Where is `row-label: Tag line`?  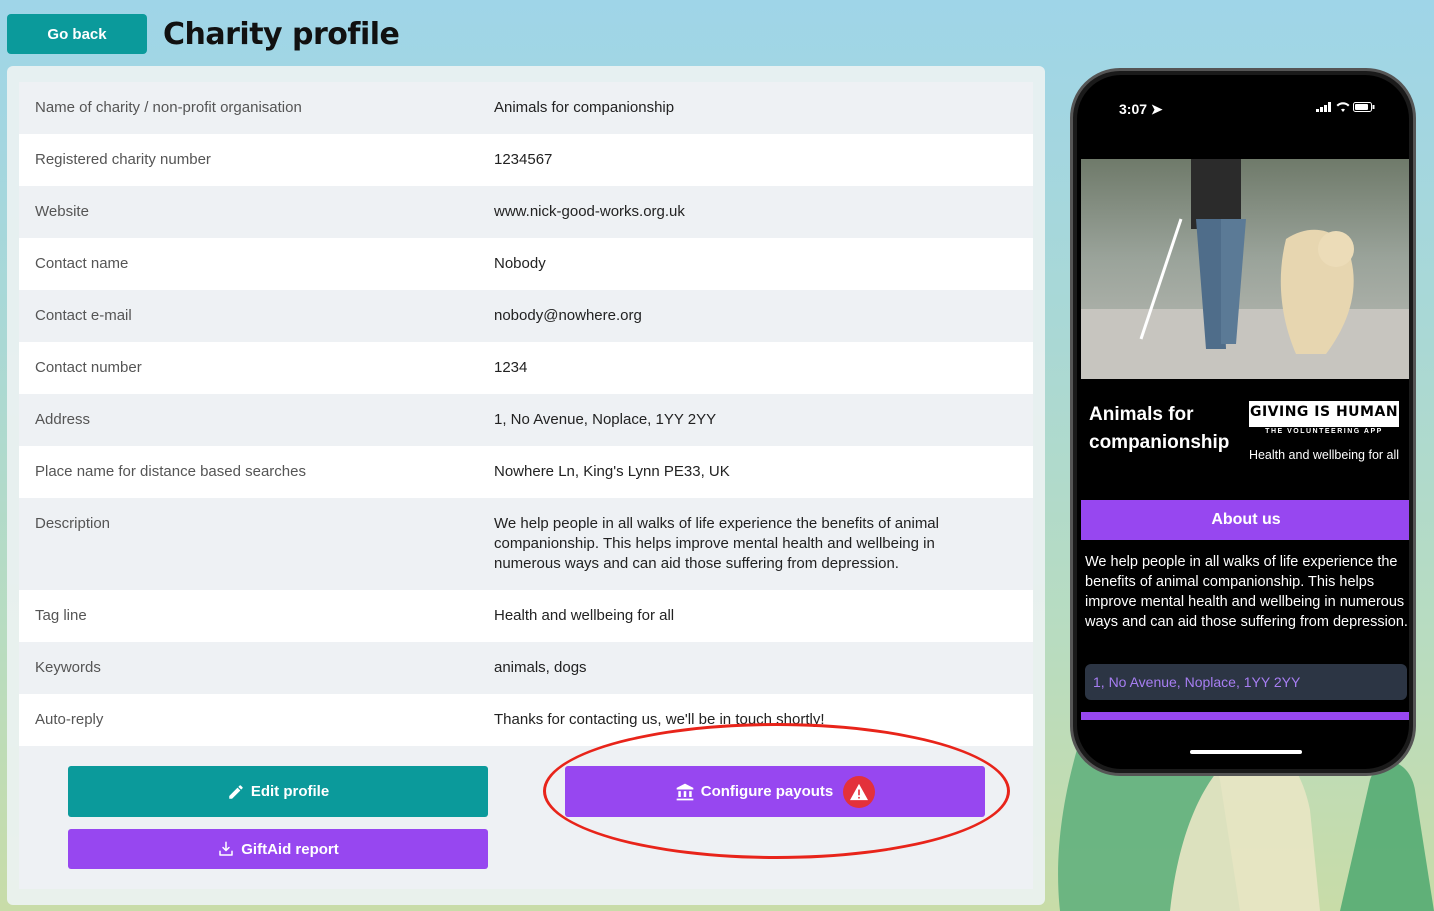 row-label: Tag line is located at coordinates (61, 615).